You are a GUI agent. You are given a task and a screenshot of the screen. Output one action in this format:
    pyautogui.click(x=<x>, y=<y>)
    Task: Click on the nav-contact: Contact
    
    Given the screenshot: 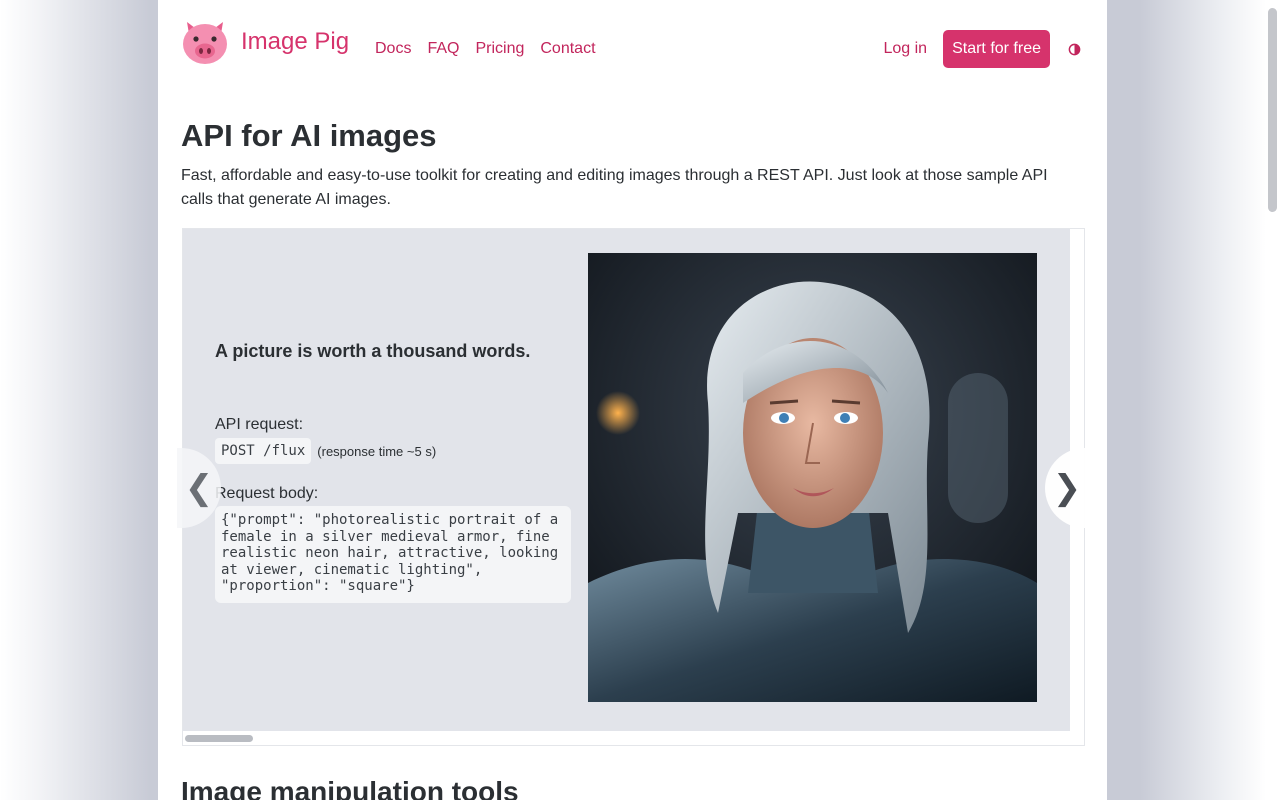 What is the action you would take?
    pyautogui.click(x=567, y=49)
    